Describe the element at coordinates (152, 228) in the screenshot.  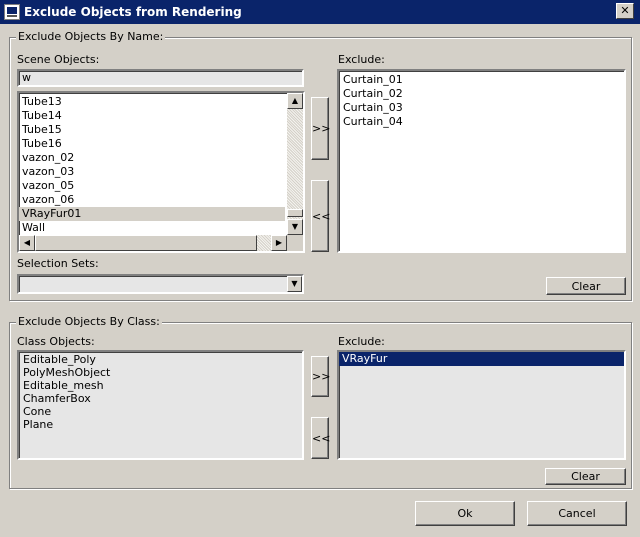
I see `list-item: Wall` at that location.